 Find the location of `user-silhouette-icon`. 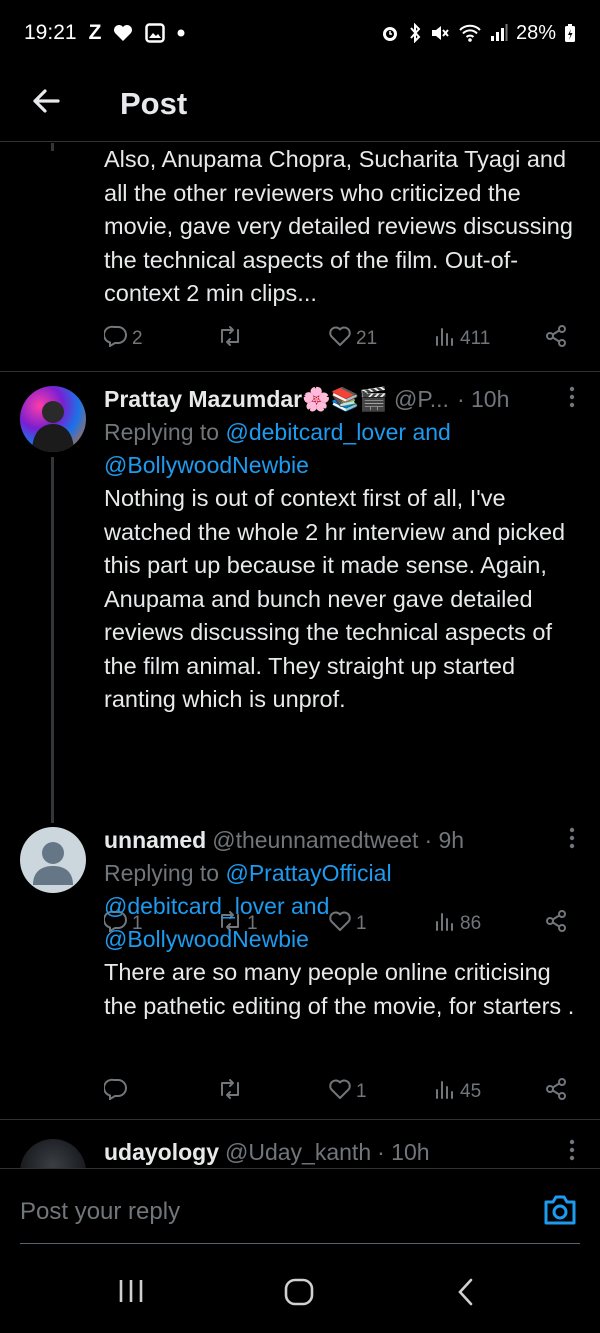

user-silhouette-icon is located at coordinates (53, 426).